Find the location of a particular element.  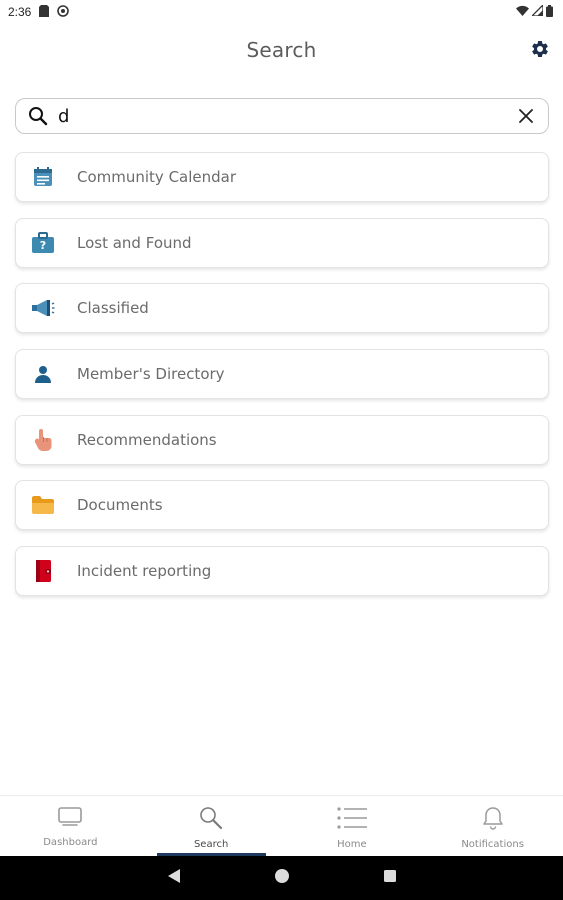

bottom-navigation: Dashboard Search Home Notifications is located at coordinates (281, 825).